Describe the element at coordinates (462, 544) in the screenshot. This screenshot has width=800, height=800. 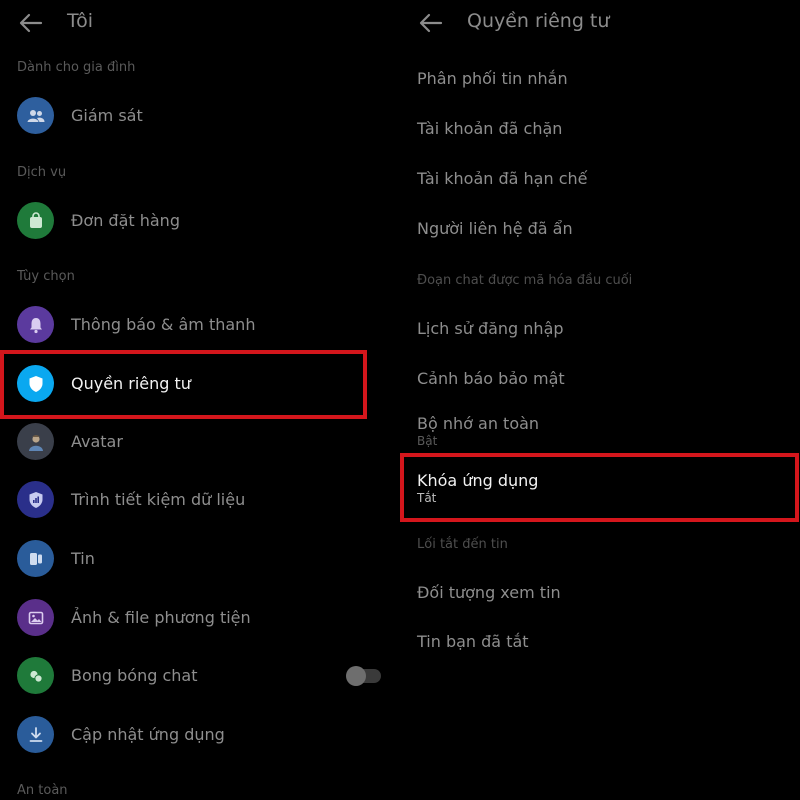
I see `section-label-story-shortcuts: Lối tắt đến tin` at that location.